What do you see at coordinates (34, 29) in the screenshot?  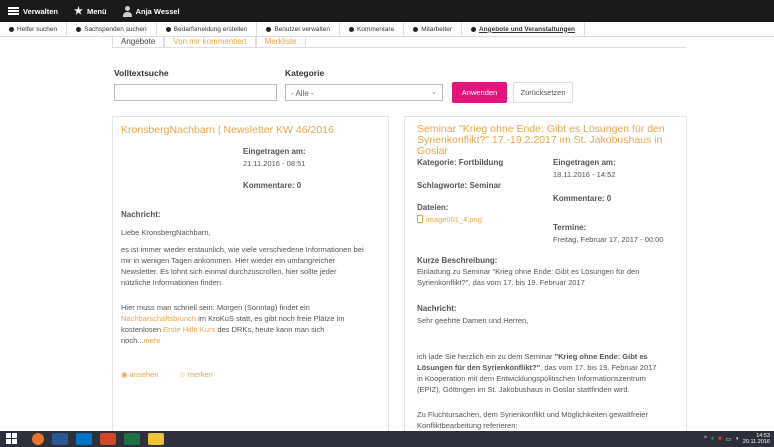 I see `nav-helfer-suchen: Helfer suchen` at bounding box center [34, 29].